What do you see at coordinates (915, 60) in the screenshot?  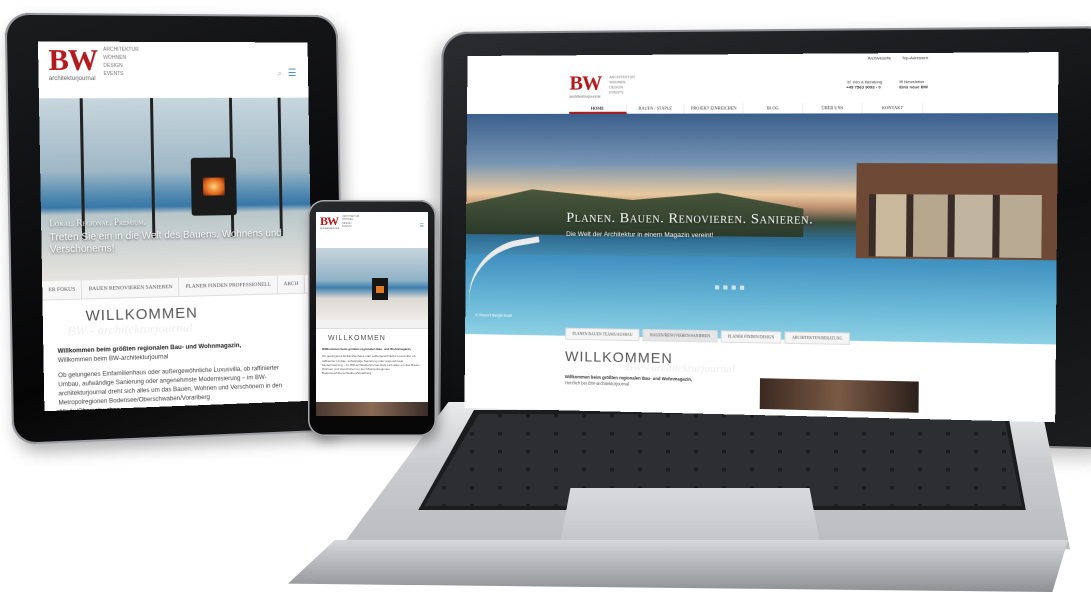 I see `topbar-link-addresses: Top-Adressen` at bounding box center [915, 60].